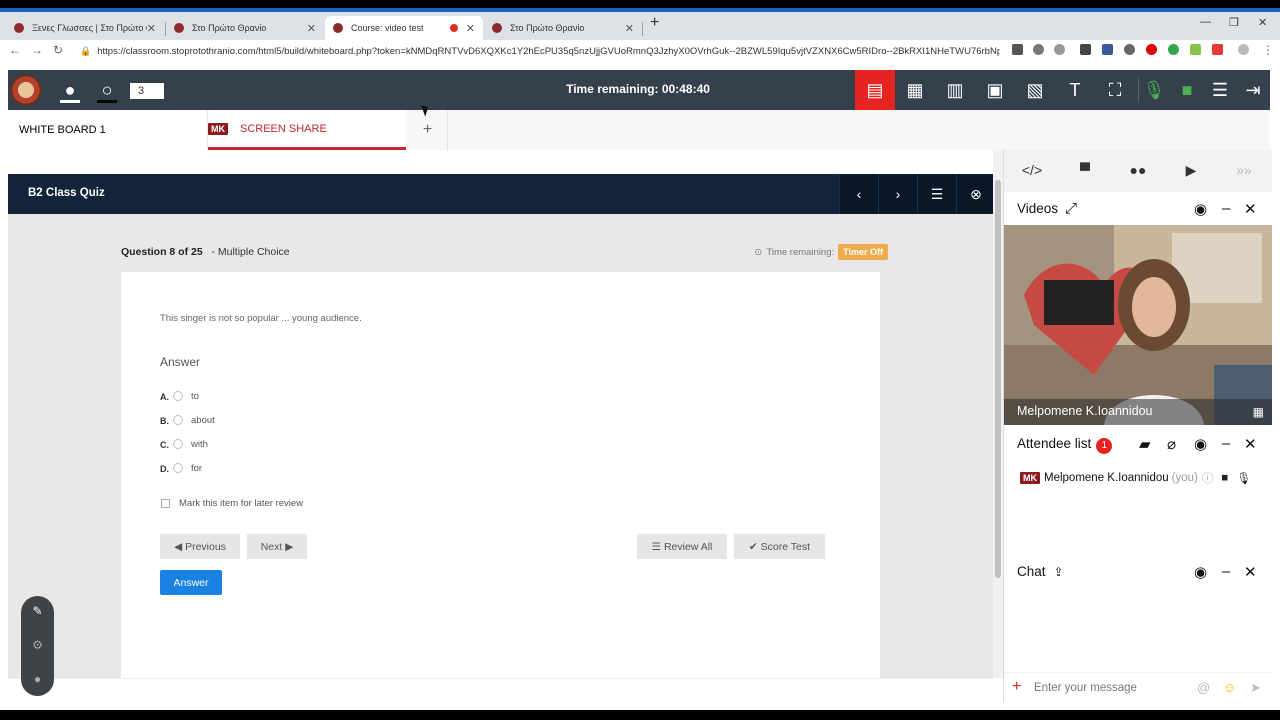  Describe the element at coordinates (1075, 90) in the screenshot. I see `text-document-icon: T` at that location.